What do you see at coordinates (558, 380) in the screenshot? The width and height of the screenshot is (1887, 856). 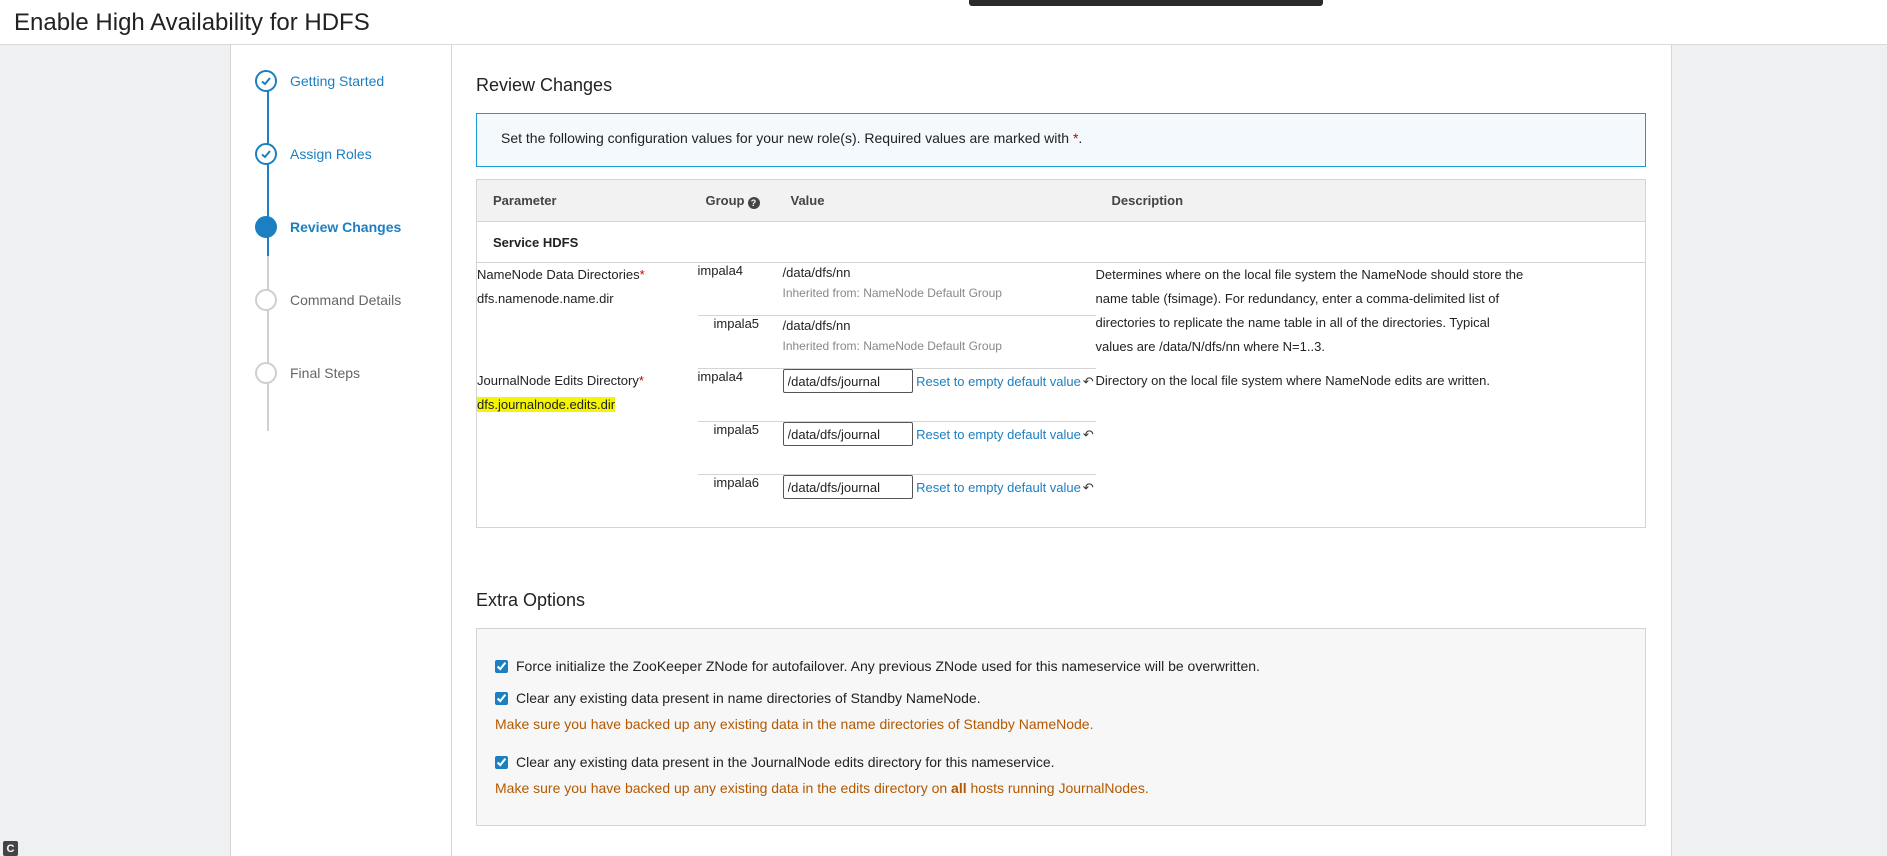 I see `param-name: JournalNode Edits Directory` at bounding box center [558, 380].